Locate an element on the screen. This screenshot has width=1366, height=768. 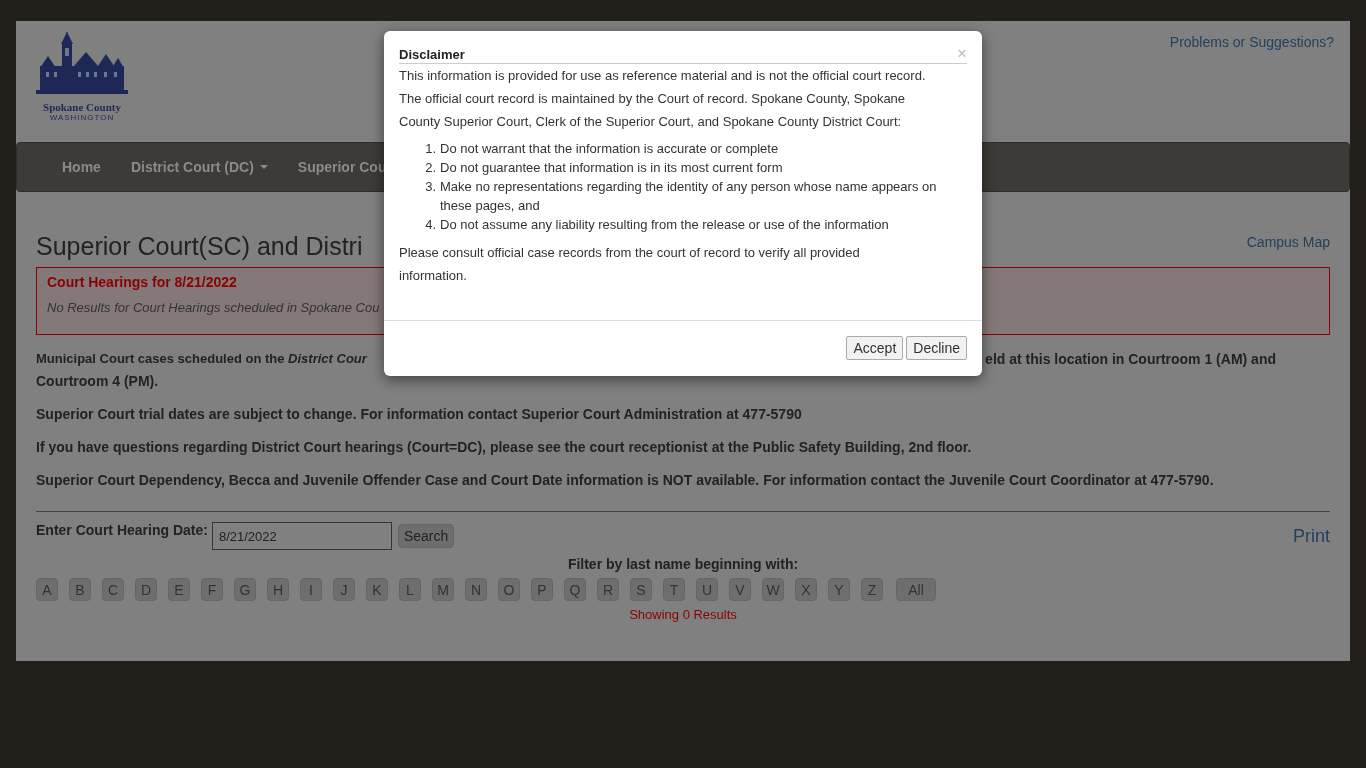
letter-filter-button: W is located at coordinates (773, 589).